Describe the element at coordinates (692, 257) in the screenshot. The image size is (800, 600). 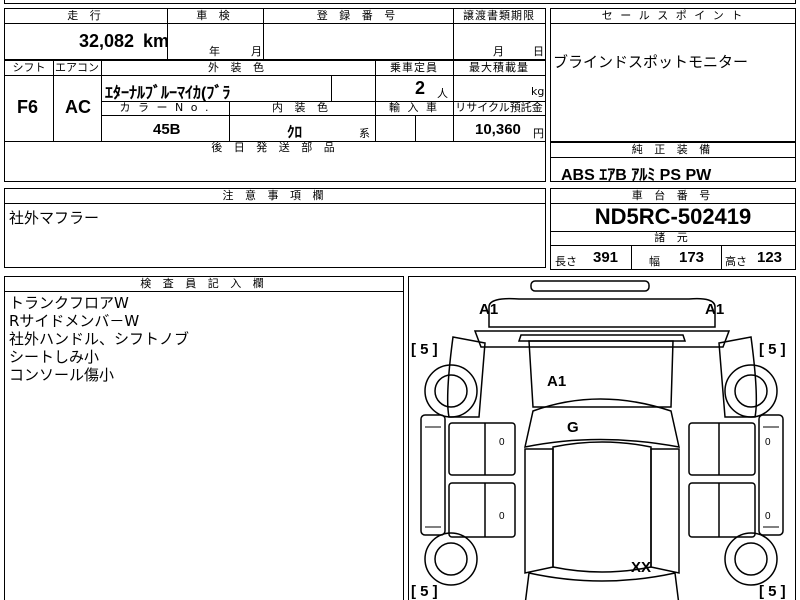
I see `width-value: 173` at that location.